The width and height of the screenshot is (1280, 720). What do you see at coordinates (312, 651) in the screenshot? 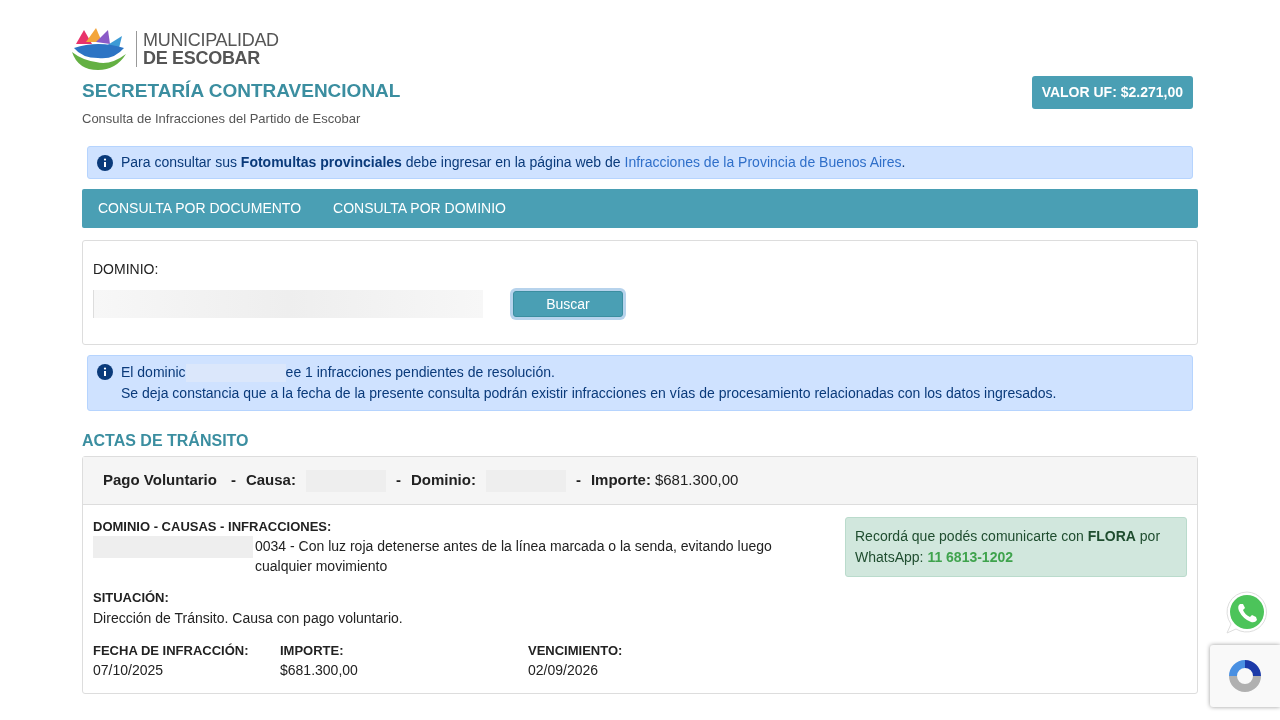
I see `field-label: IMPORTE:` at bounding box center [312, 651].